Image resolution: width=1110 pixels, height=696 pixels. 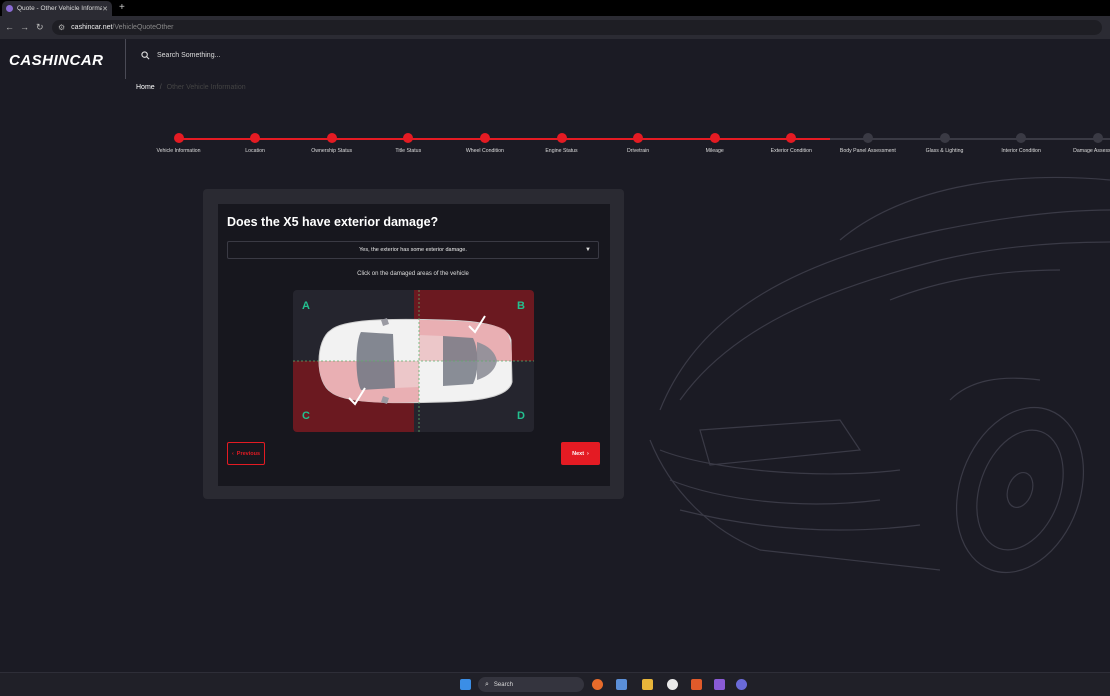 I want to click on previous-button-label: Previous, so click(x=248, y=453).